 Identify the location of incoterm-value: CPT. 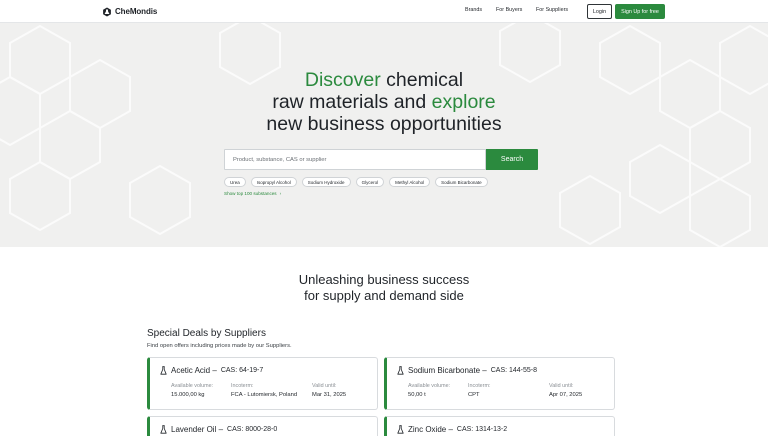
(474, 395).